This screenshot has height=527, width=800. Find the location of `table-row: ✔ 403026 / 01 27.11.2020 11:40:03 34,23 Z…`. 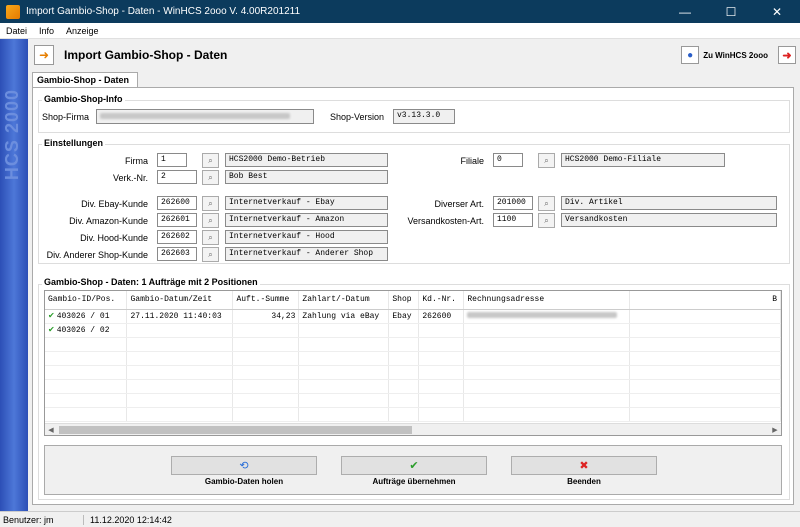

table-row: ✔ 403026 / 01 27.11.2020 11:40:03 34,23 Z… is located at coordinates (413, 316).